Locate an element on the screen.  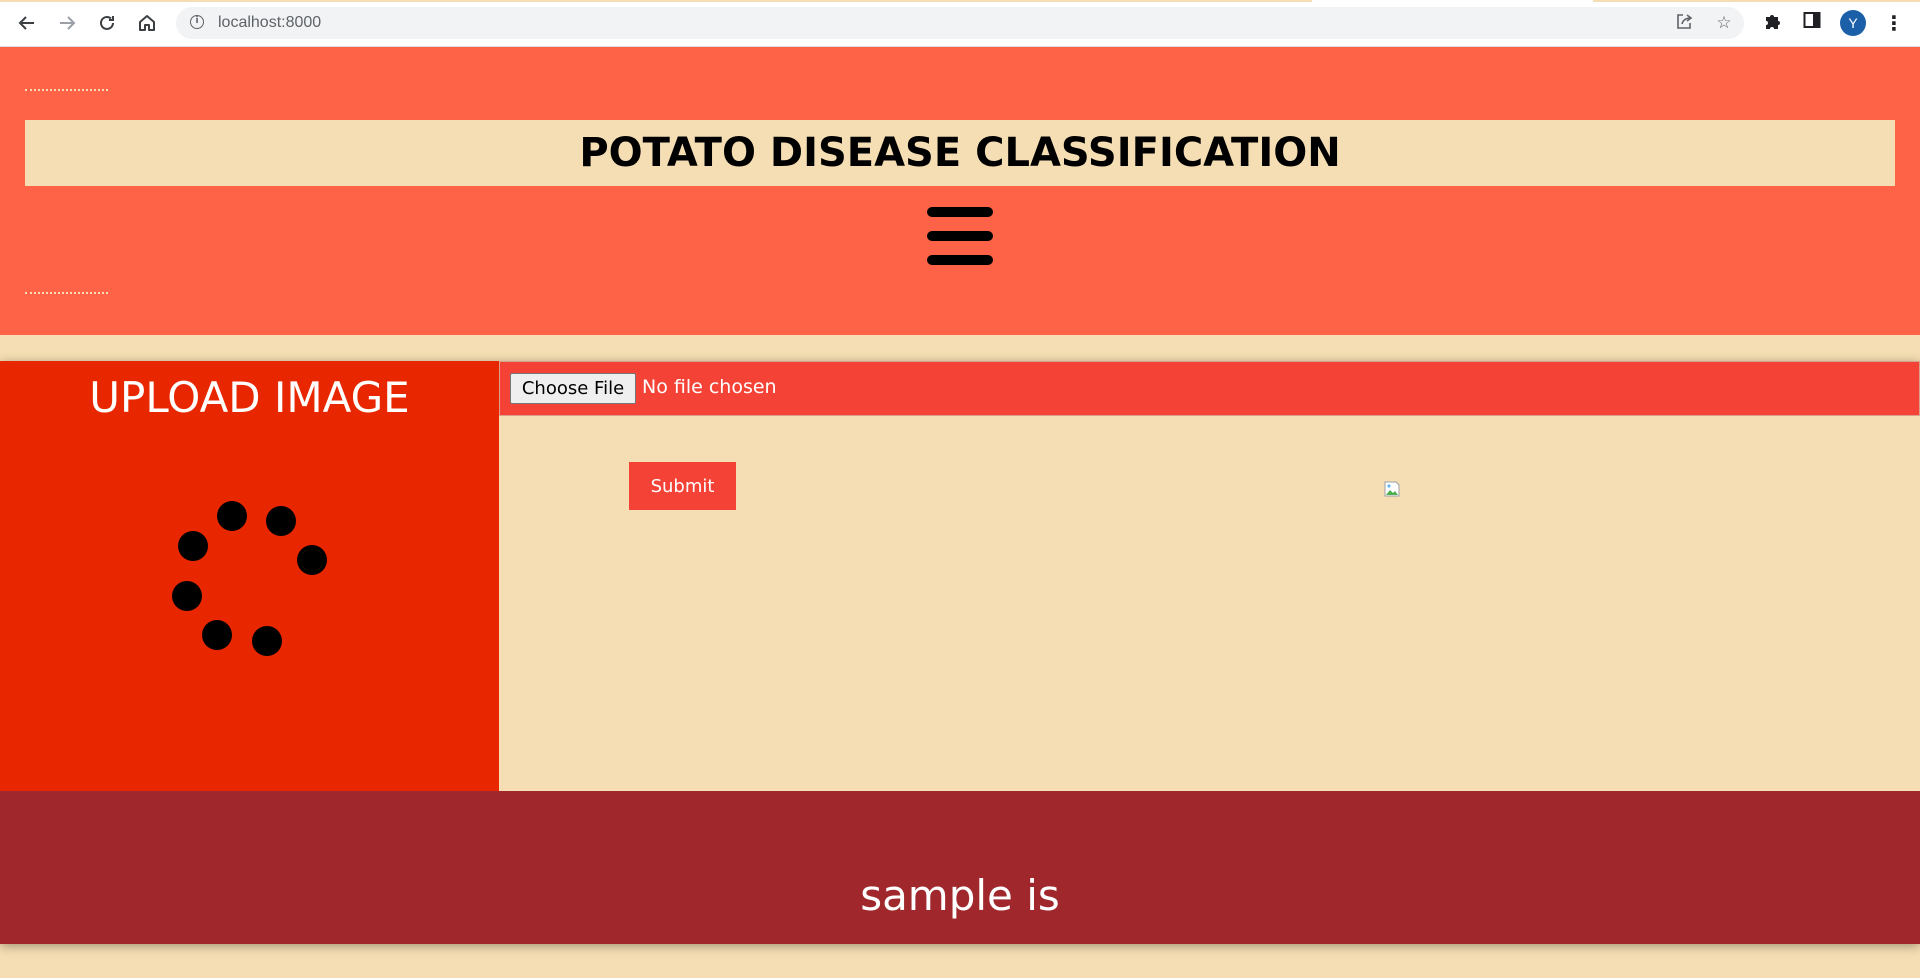
broken-image-icon is located at coordinates (1392, 489).